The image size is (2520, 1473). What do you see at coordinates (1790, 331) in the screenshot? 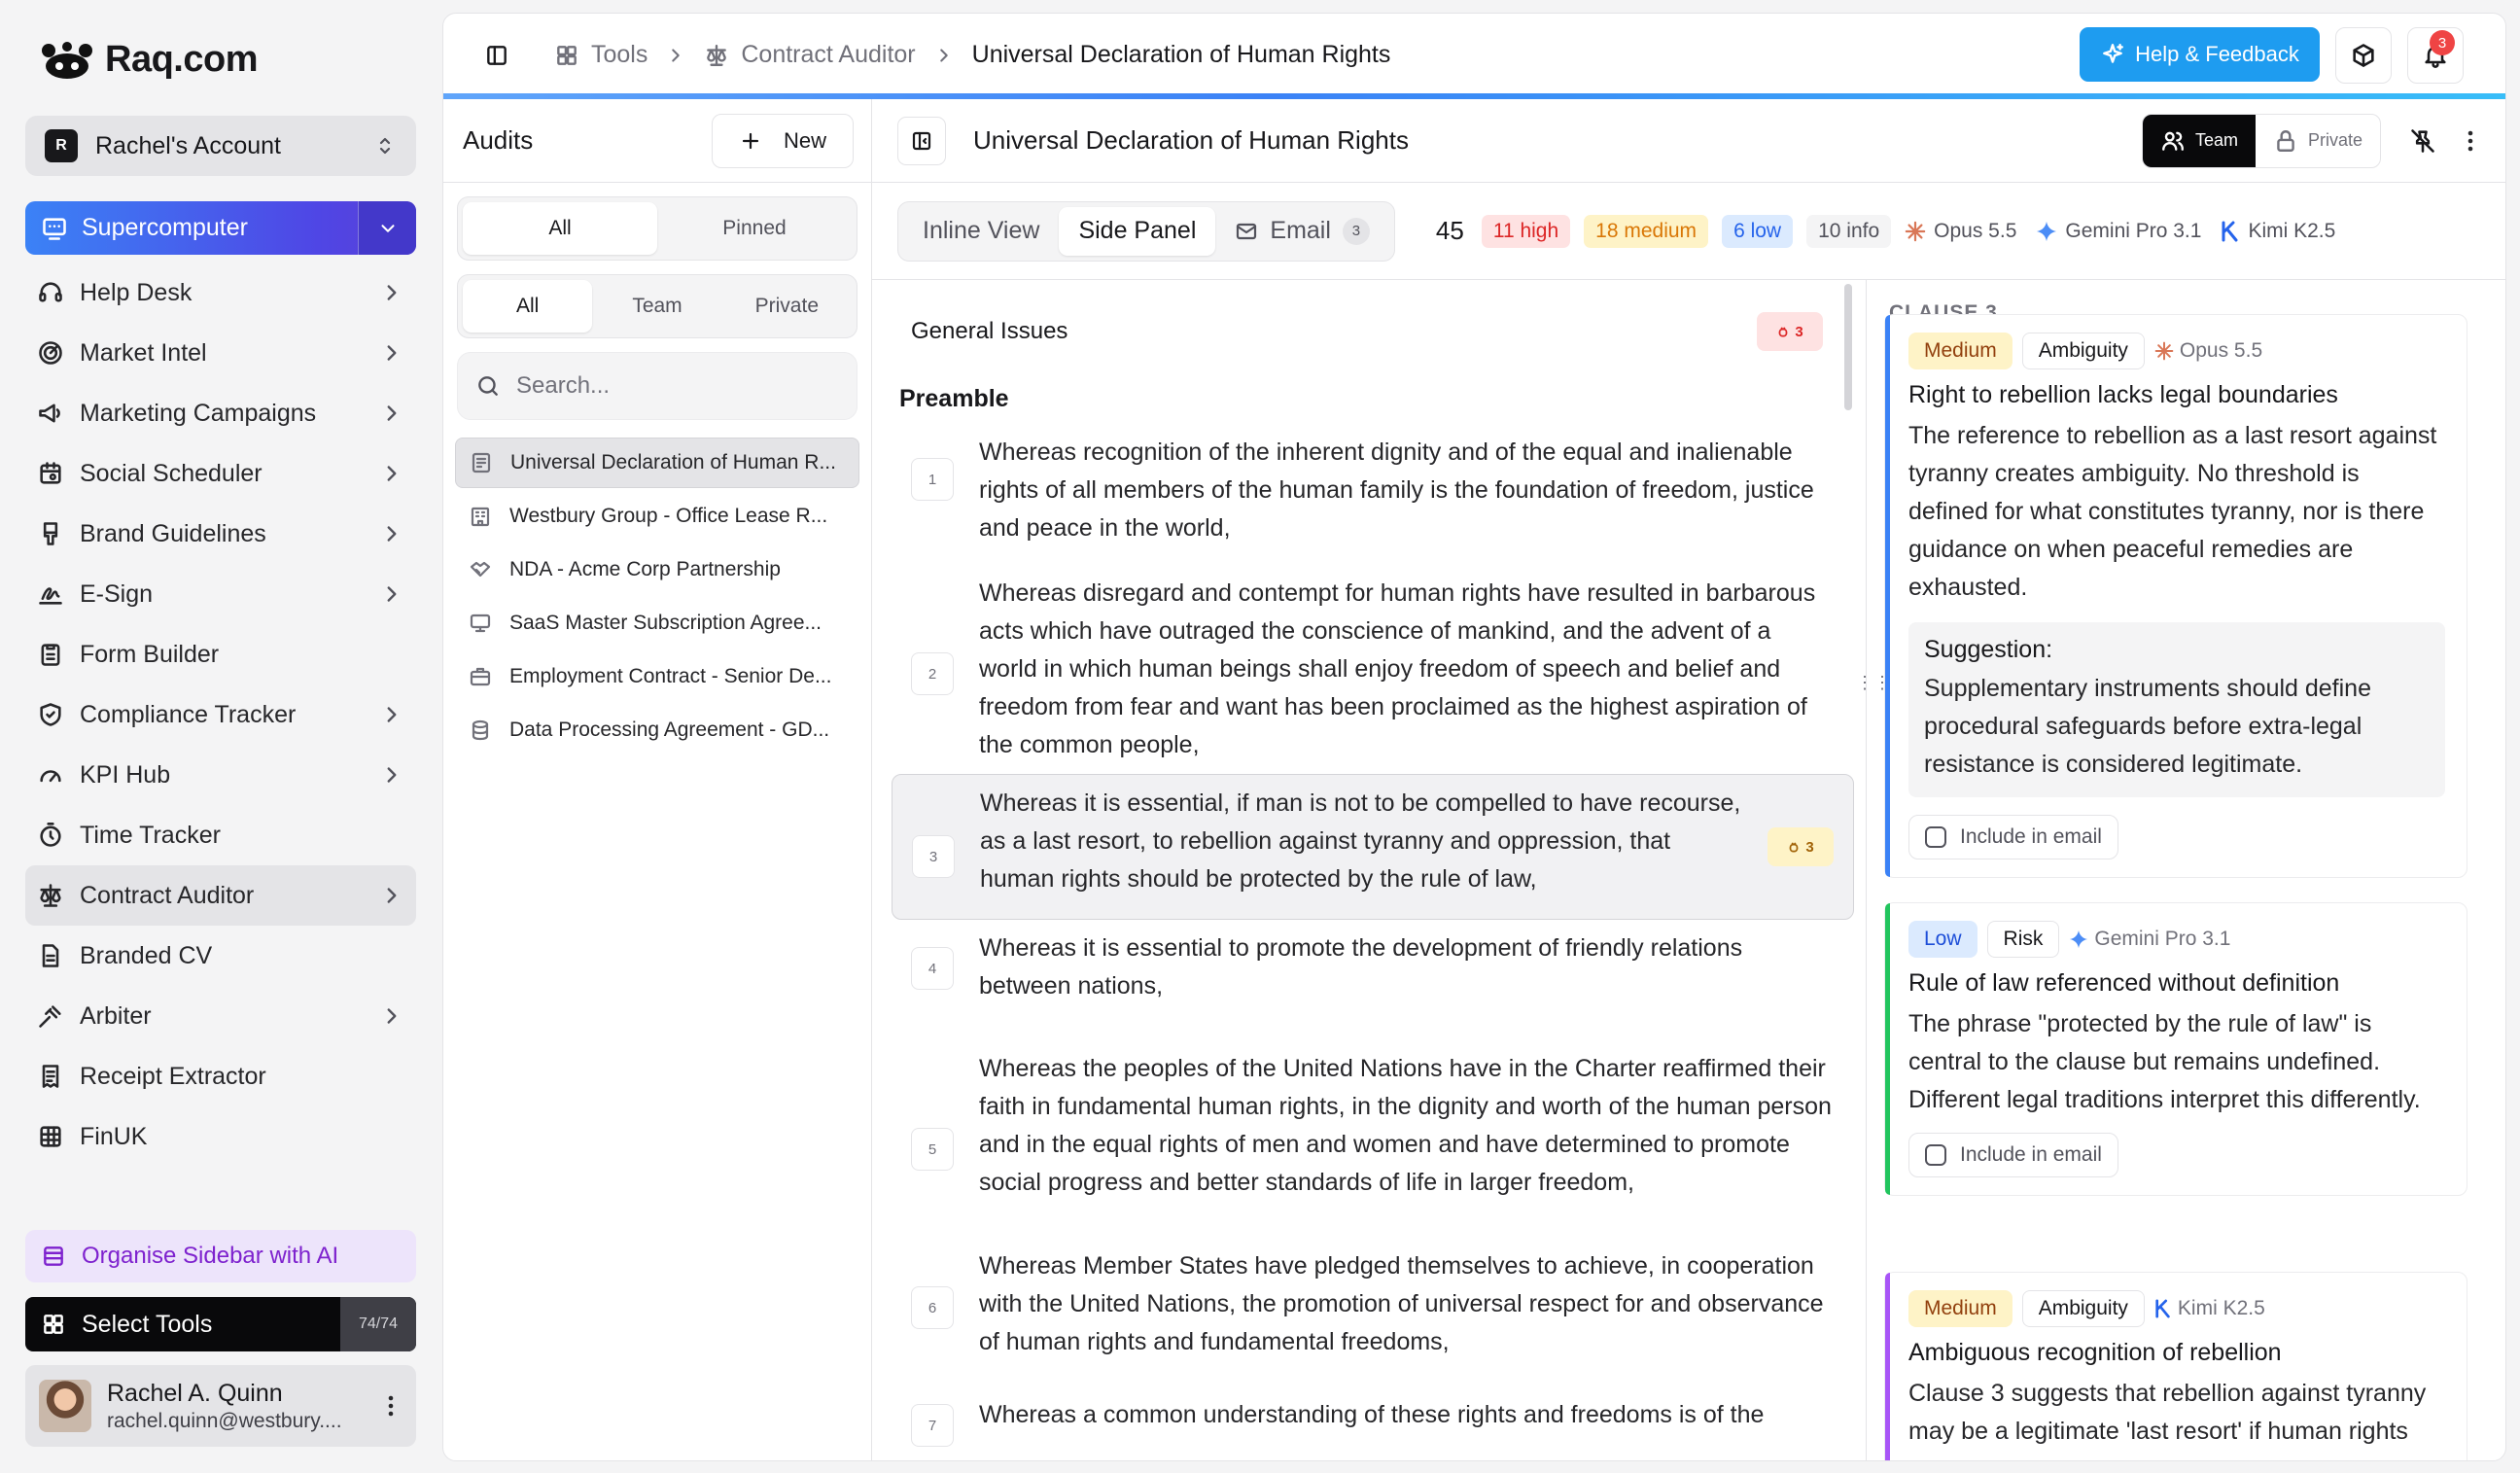
I see `general-issues-badge: 3` at bounding box center [1790, 331].